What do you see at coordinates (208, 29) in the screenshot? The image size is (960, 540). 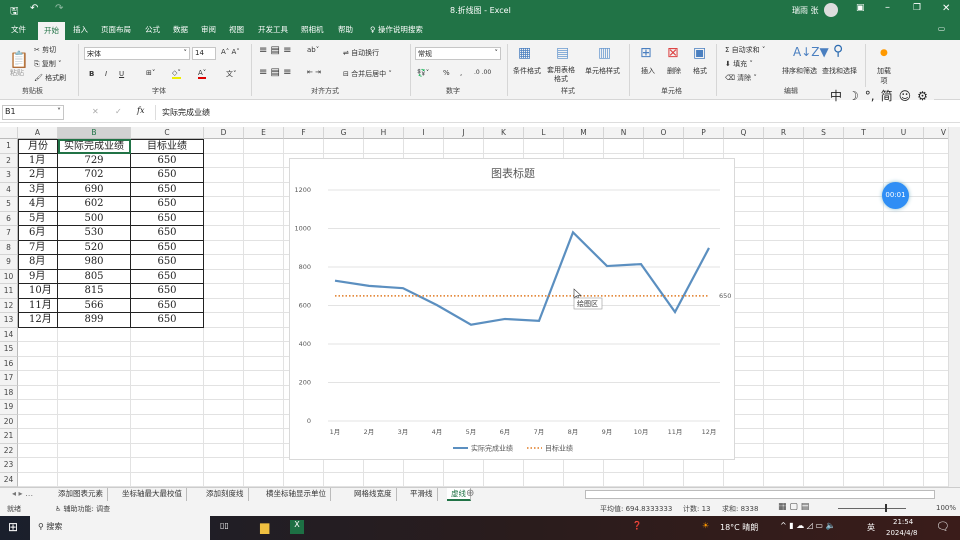 I see `tab-6: 审阅` at bounding box center [208, 29].